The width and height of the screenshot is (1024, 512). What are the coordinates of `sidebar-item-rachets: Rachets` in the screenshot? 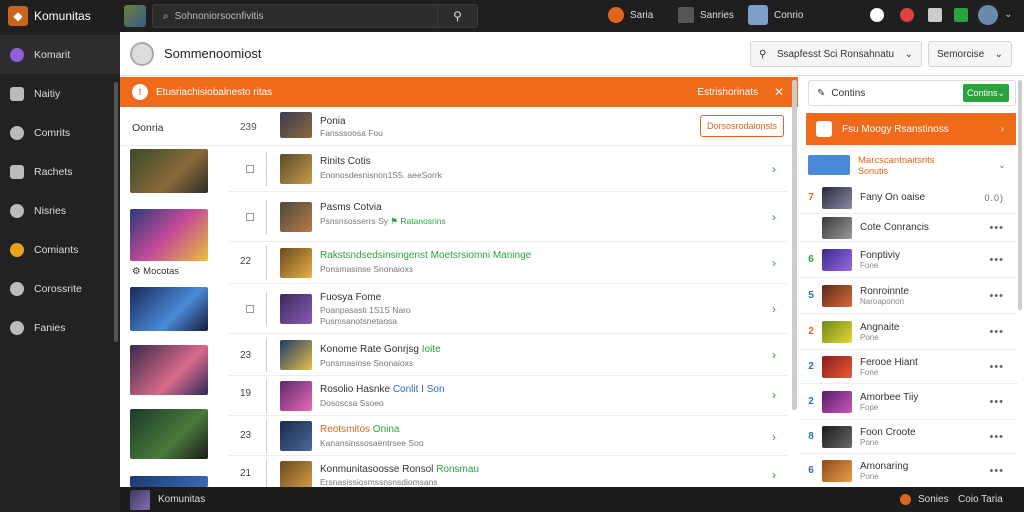 It's located at (60, 171).